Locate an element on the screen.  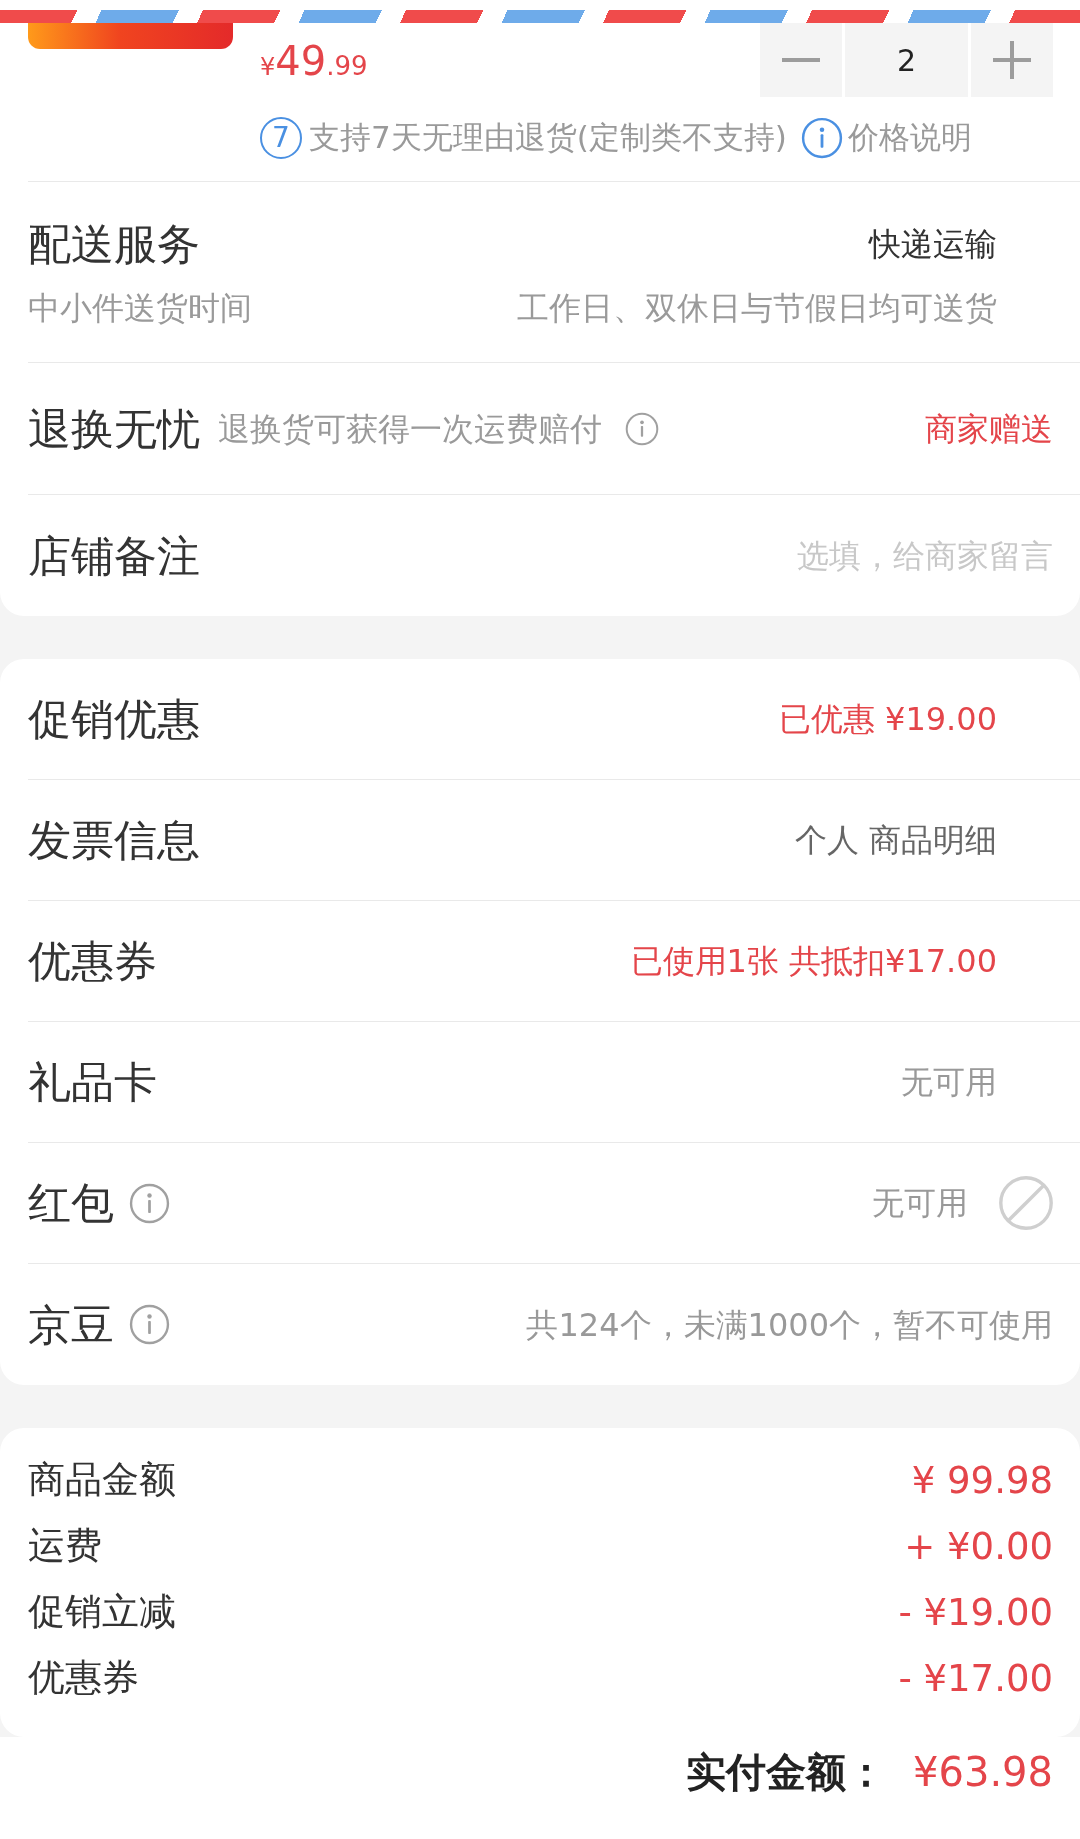
row-title: 发票信息 is located at coordinates (114, 840).